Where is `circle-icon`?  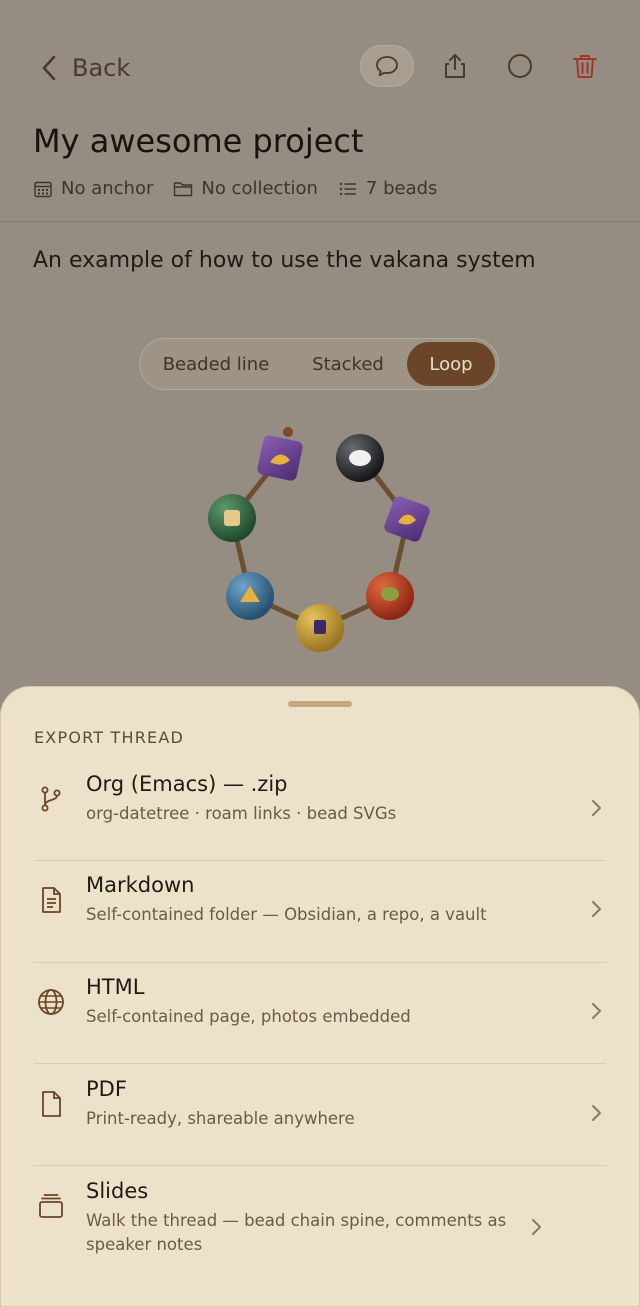
circle-icon is located at coordinates (520, 66).